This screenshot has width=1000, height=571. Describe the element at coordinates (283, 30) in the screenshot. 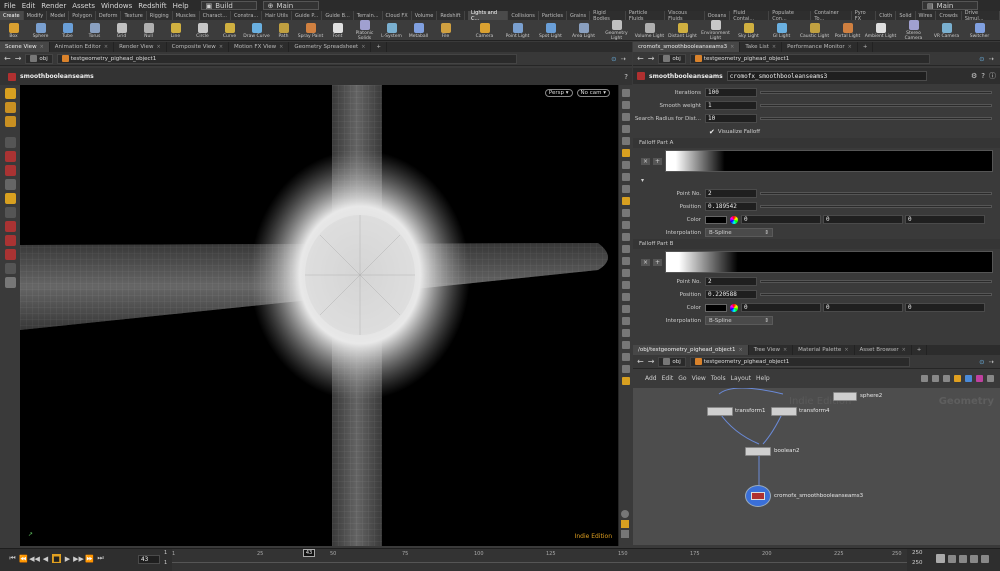

I see `shelf-tool-path: Path` at that location.